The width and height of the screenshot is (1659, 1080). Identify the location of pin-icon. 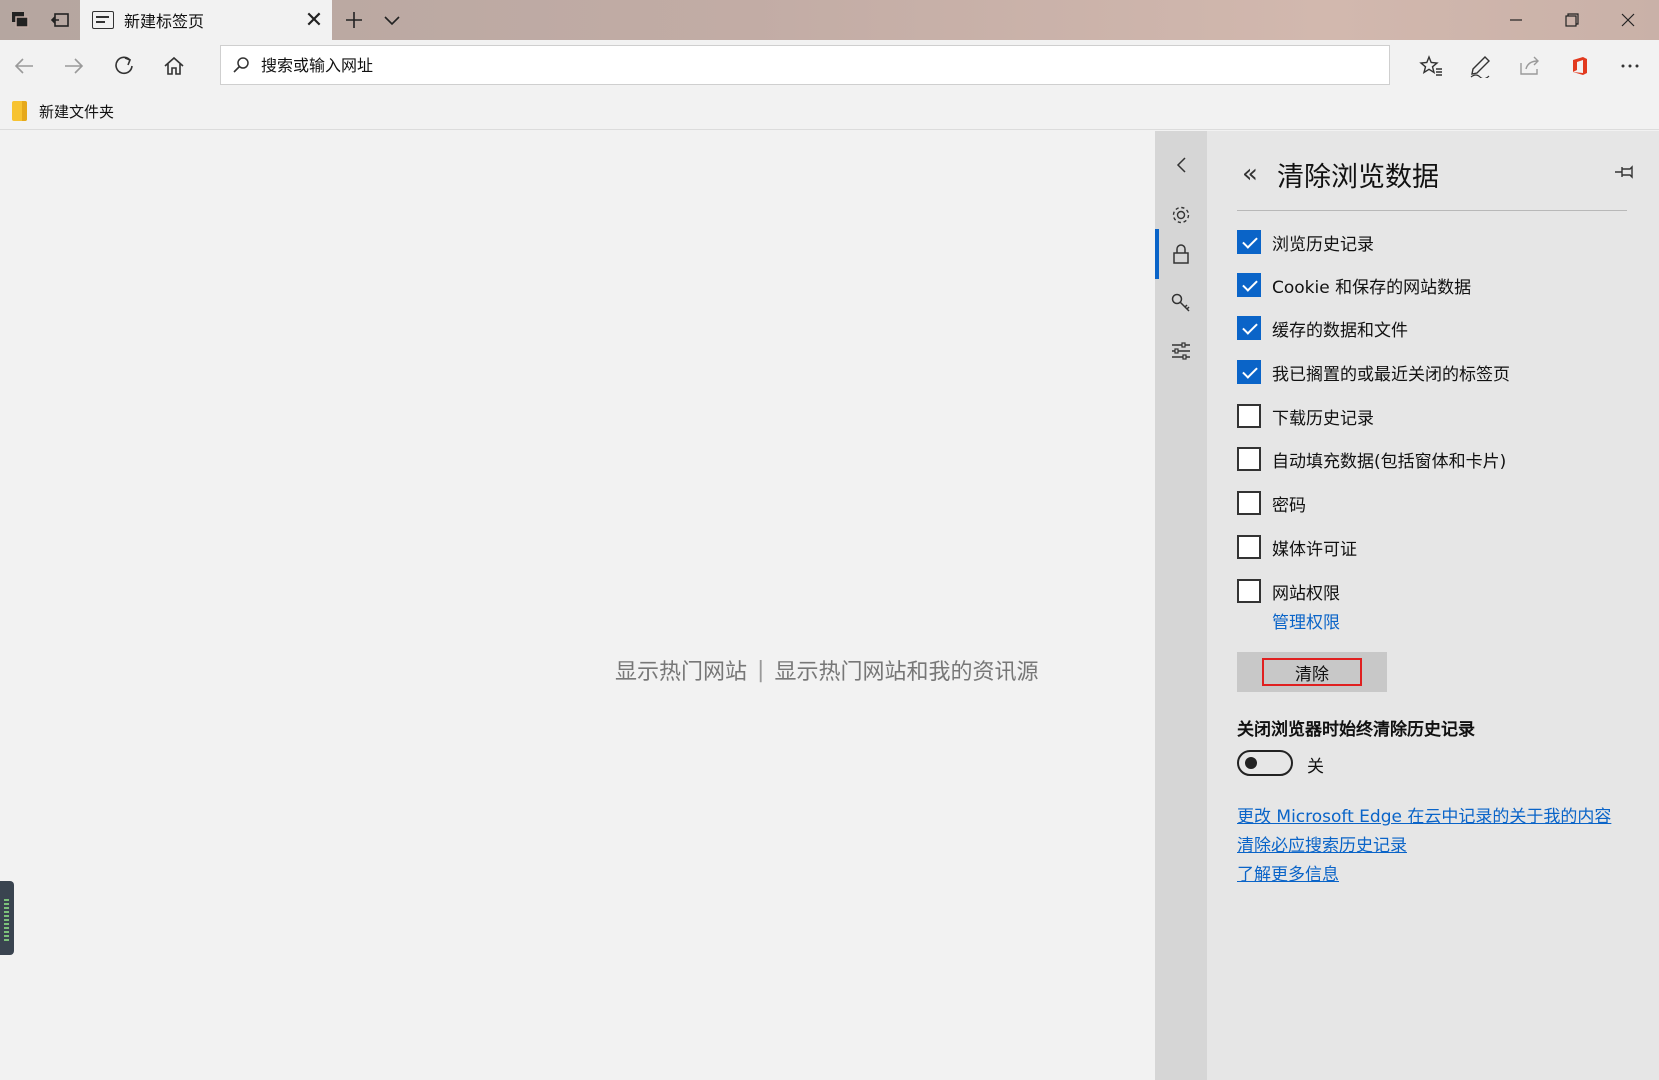
(1624, 172).